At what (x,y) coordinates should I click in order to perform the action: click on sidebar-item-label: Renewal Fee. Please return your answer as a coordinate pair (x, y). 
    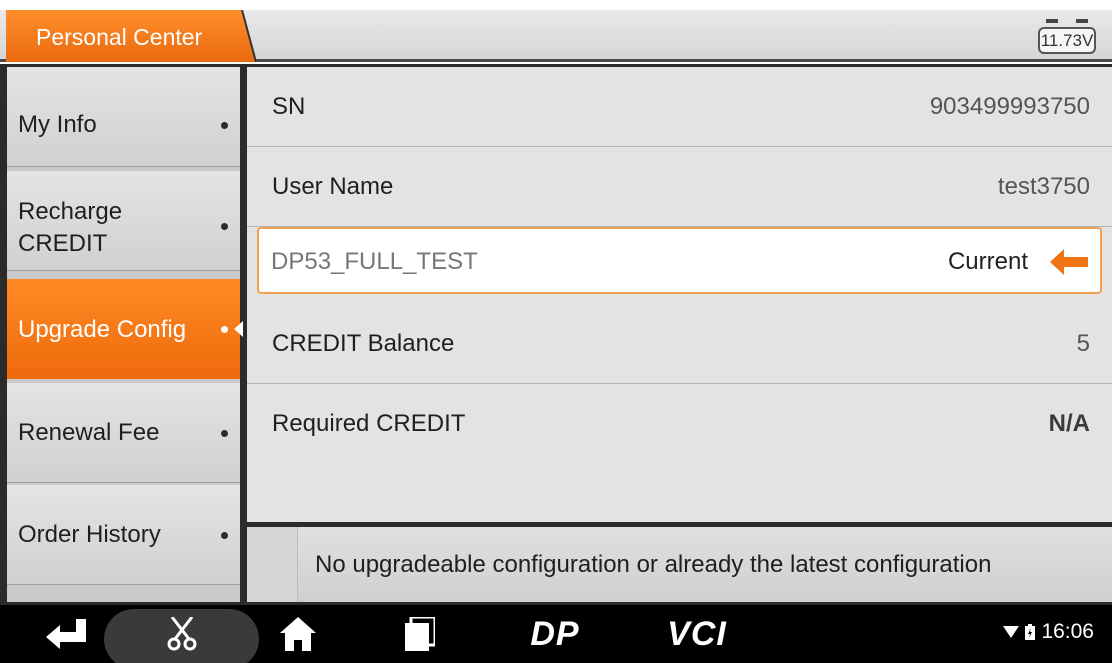
    Looking at the image, I should click on (89, 432).